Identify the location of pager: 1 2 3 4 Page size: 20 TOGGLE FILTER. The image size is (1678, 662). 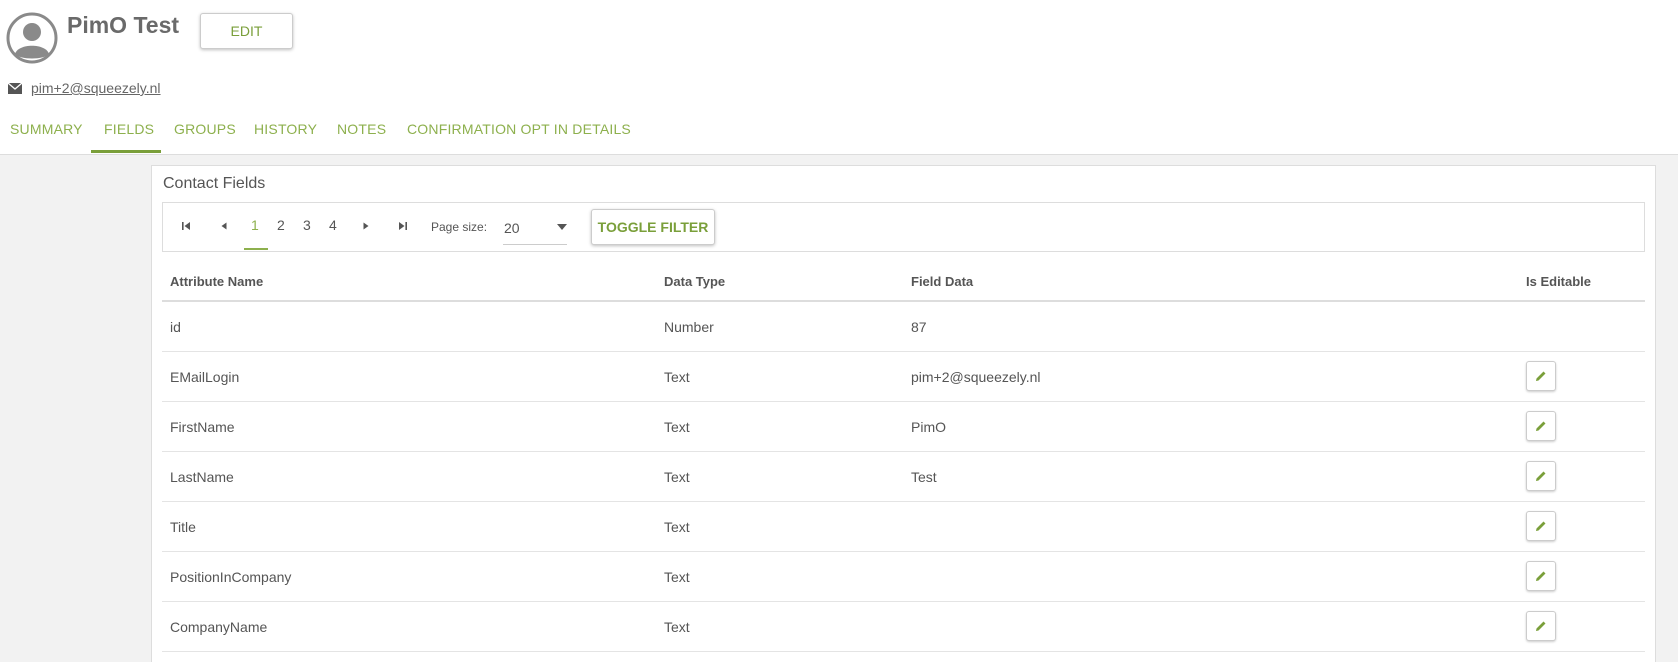
(903, 227).